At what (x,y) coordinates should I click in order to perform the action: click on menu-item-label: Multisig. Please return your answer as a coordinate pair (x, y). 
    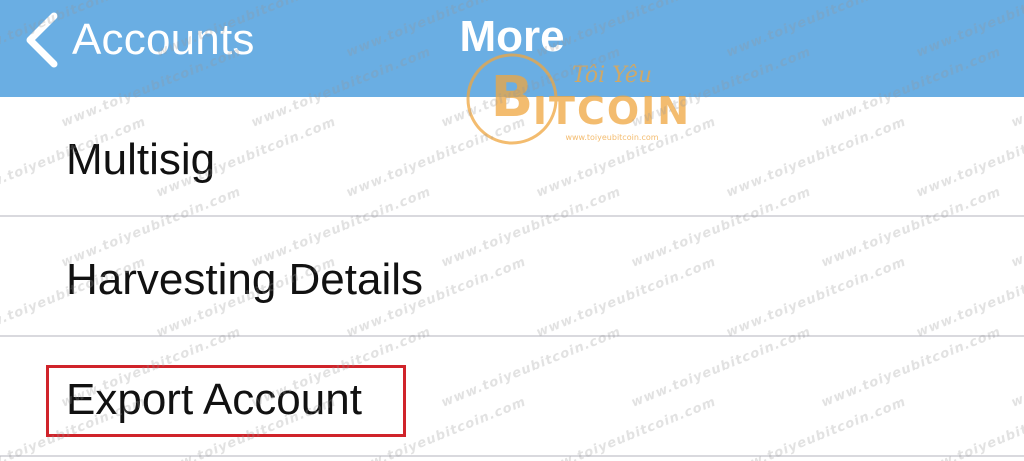
    Looking at the image, I should click on (141, 159).